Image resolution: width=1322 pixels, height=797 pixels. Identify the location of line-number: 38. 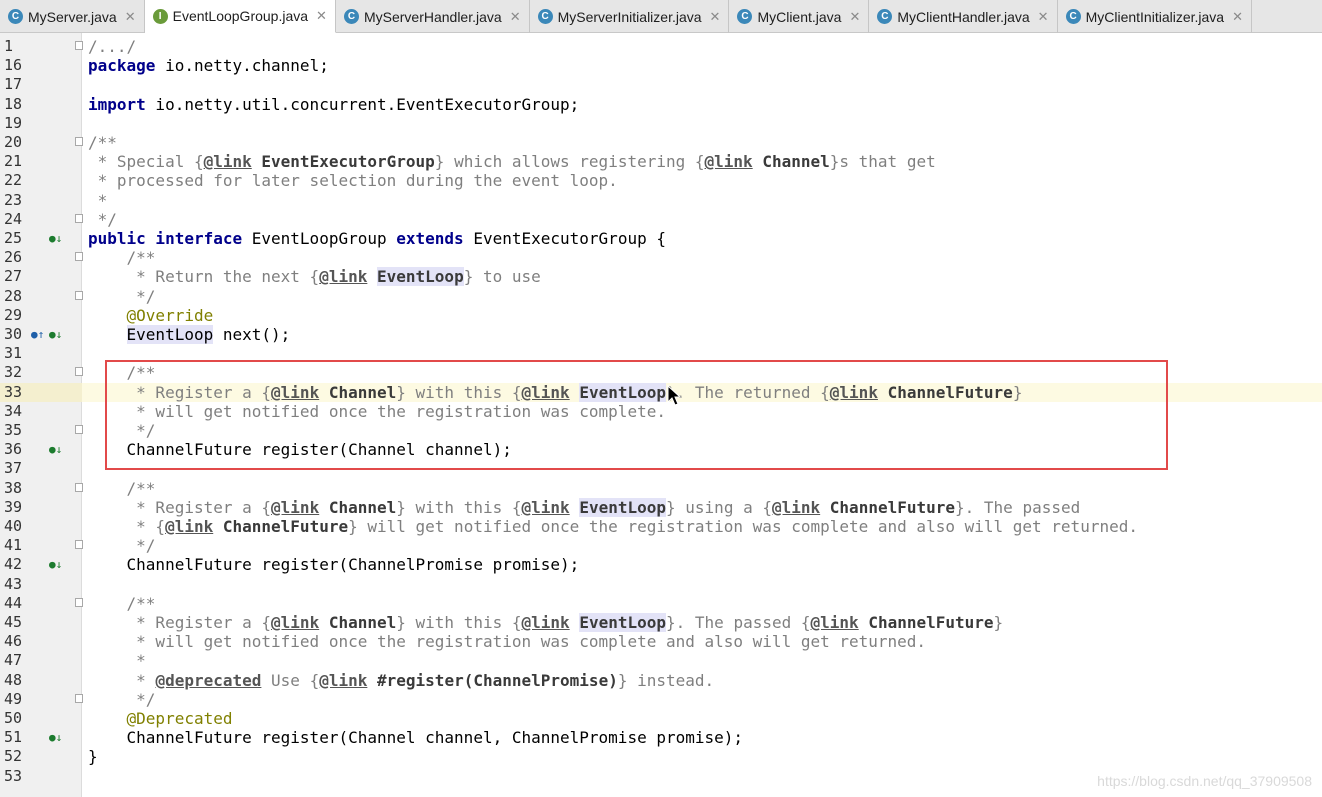
(13, 487).